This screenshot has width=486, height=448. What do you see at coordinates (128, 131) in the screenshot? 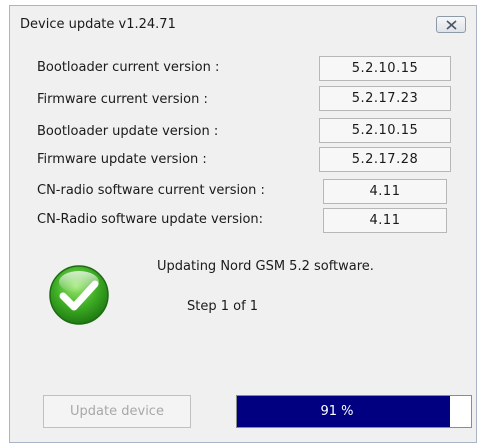
I see `bootloader-update-label: Bootloader update version :` at bounding box center [128, 131].